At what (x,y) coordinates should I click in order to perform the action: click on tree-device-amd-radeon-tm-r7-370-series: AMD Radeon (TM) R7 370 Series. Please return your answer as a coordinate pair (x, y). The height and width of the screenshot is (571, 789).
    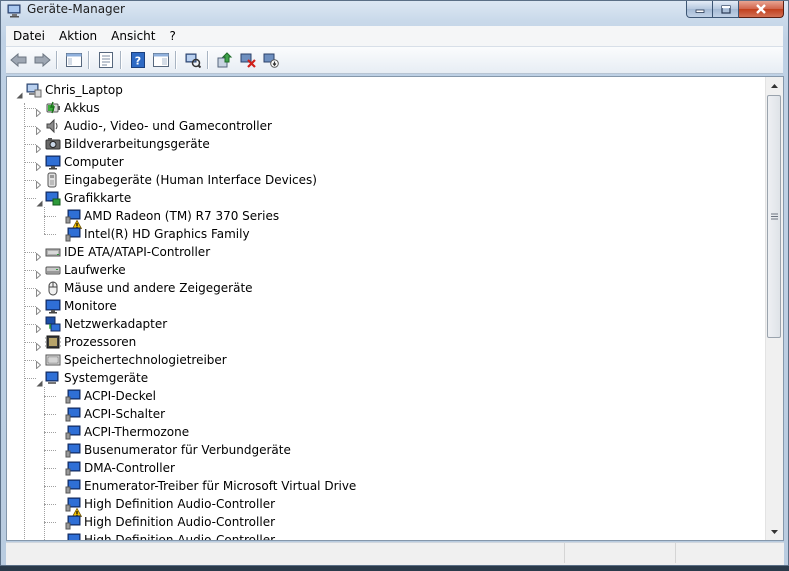
    Looking at the image, I should click on (387, 218).